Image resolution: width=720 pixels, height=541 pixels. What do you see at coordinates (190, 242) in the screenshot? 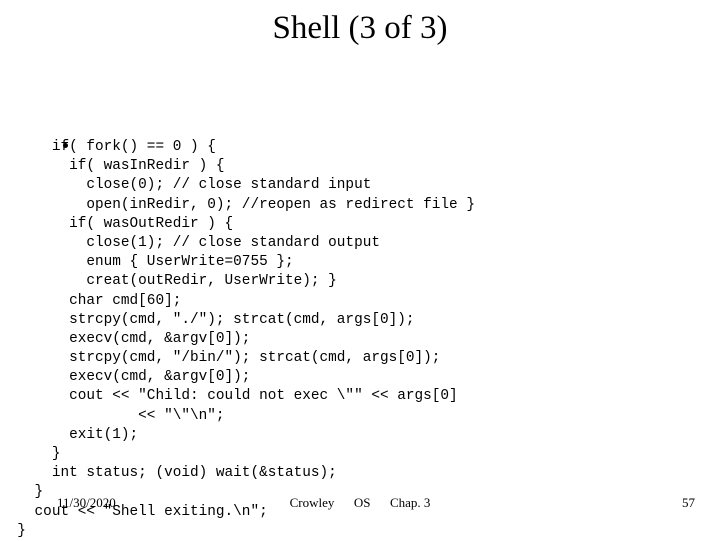
I see `code-line: close(1); // close standard output` at bounding box center [190, 242].